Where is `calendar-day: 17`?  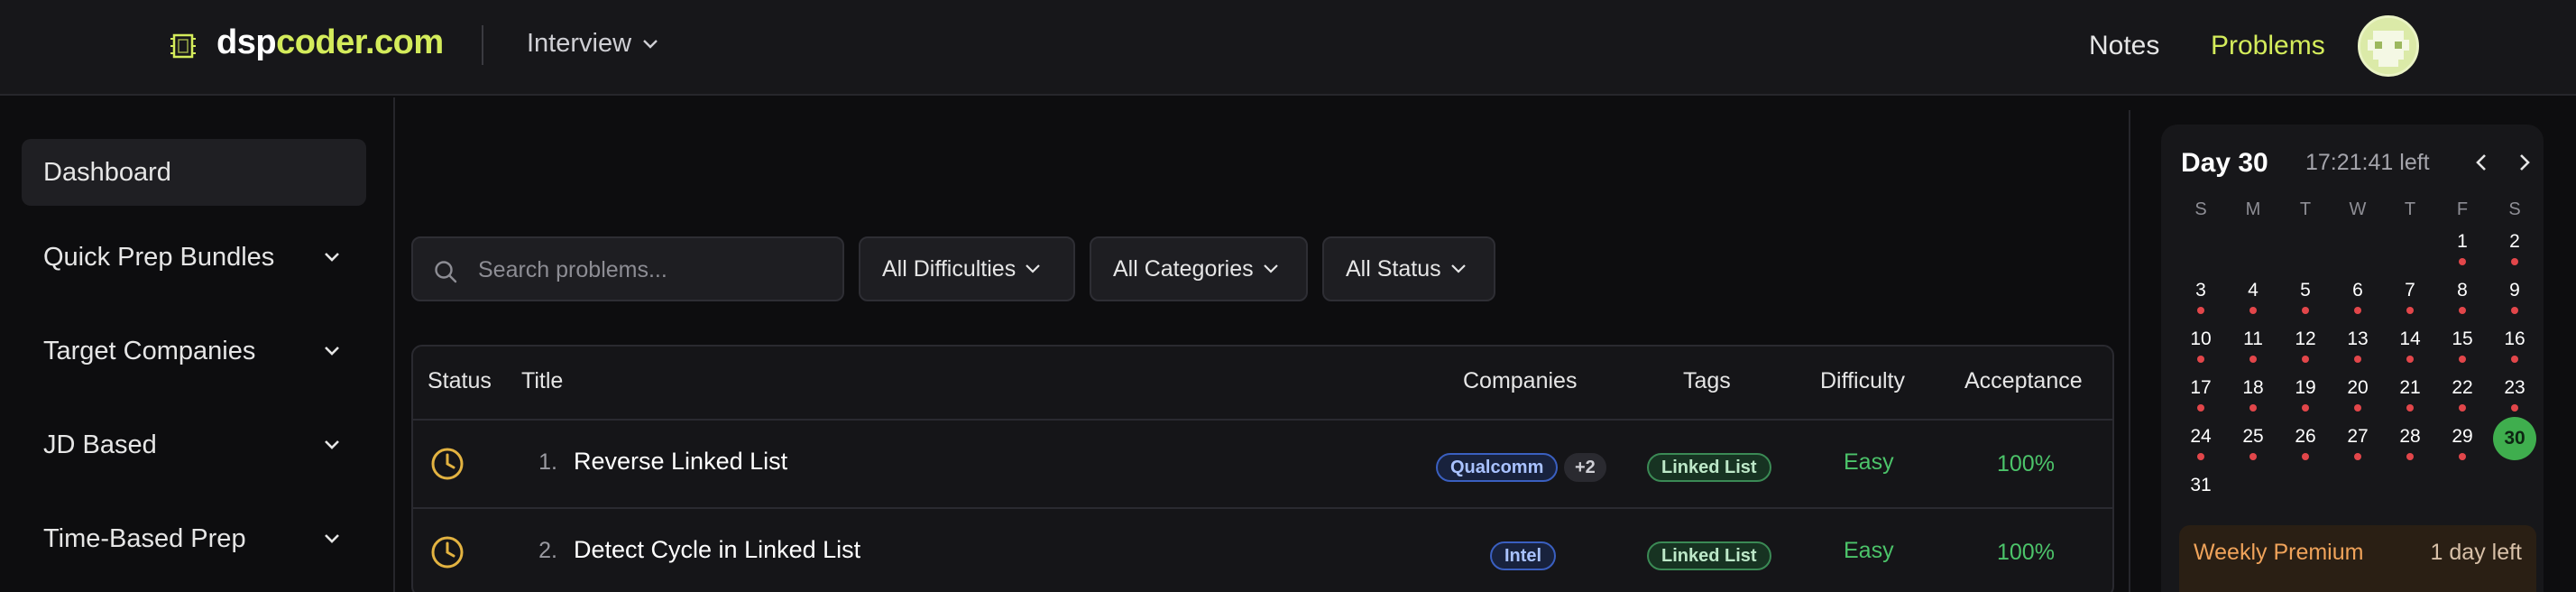
calendar-day: 17 is located at coordinates (2201, 388).